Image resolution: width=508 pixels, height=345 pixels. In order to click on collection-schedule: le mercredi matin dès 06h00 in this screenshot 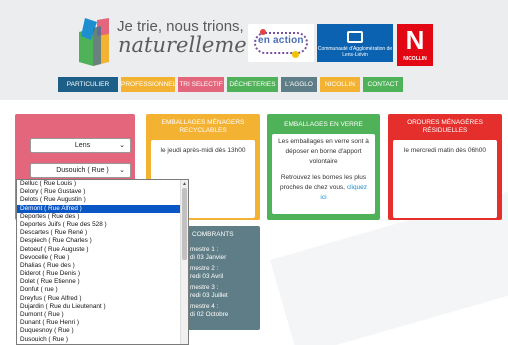, I will do `click(444, 150)`.